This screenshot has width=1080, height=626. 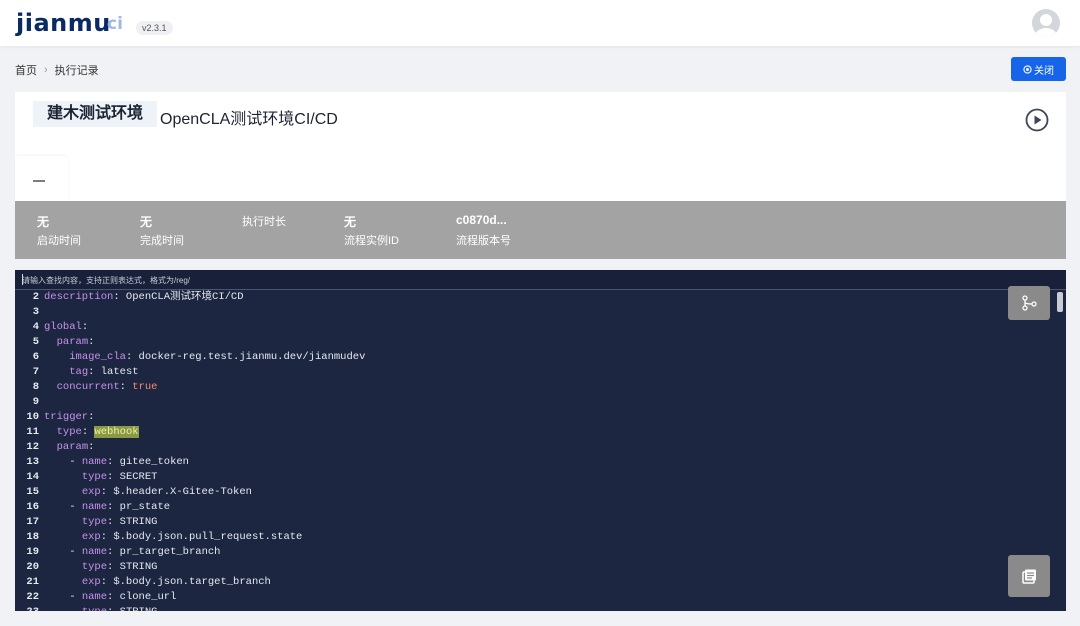 What do you see at coordinates (1044, 71) in the screenshot?
I see `close-button-label: 关闭` at bounding box center [1044, 71].